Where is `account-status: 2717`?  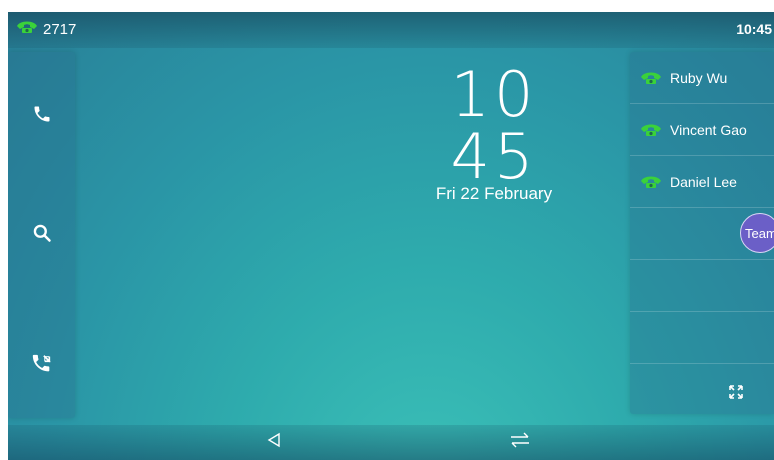 account-status: 2717 is located at coordinates (46, 29).